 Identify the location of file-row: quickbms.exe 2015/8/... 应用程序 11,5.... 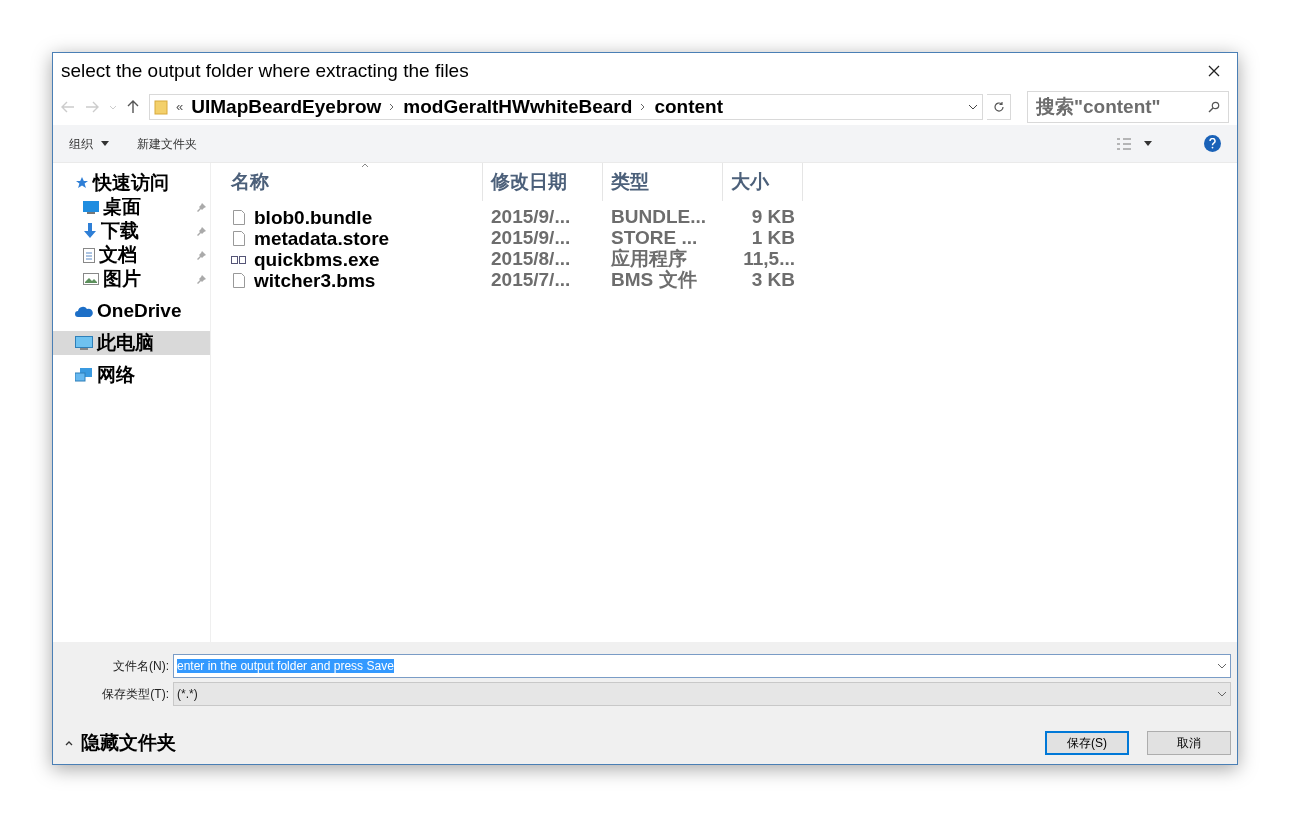
(730, 259).